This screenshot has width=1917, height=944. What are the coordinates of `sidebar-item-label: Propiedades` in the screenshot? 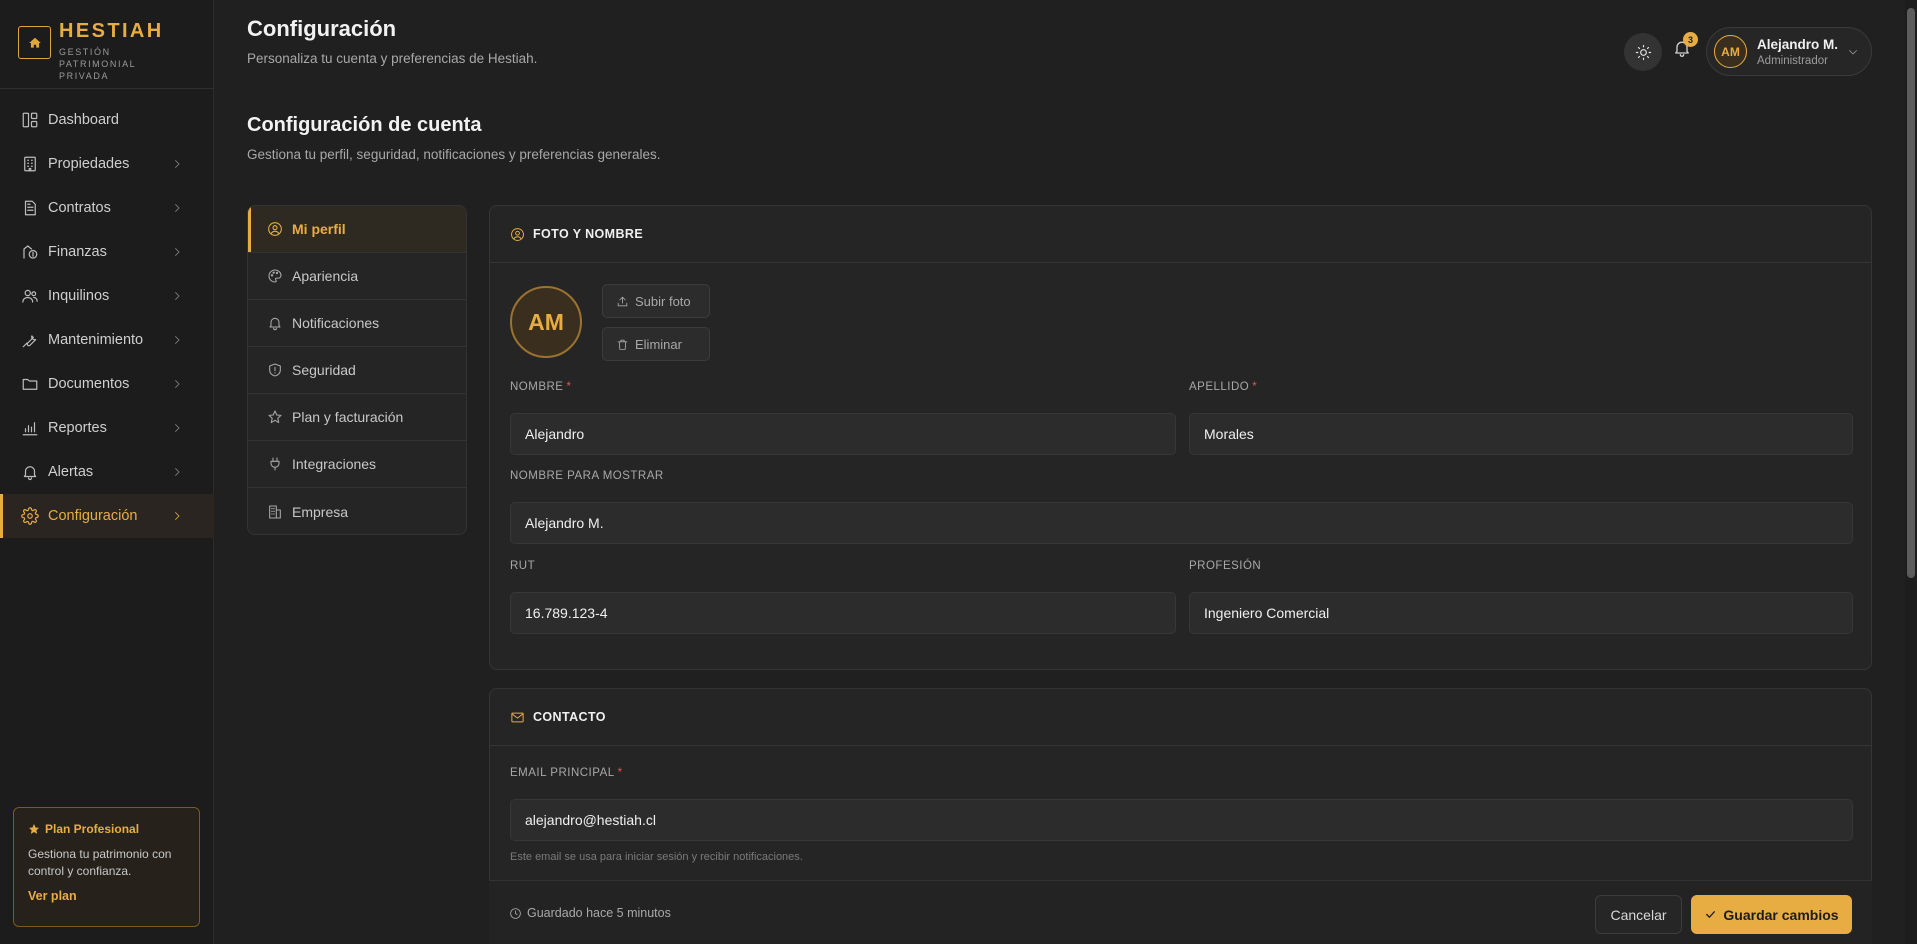 It's located at (89, 164).